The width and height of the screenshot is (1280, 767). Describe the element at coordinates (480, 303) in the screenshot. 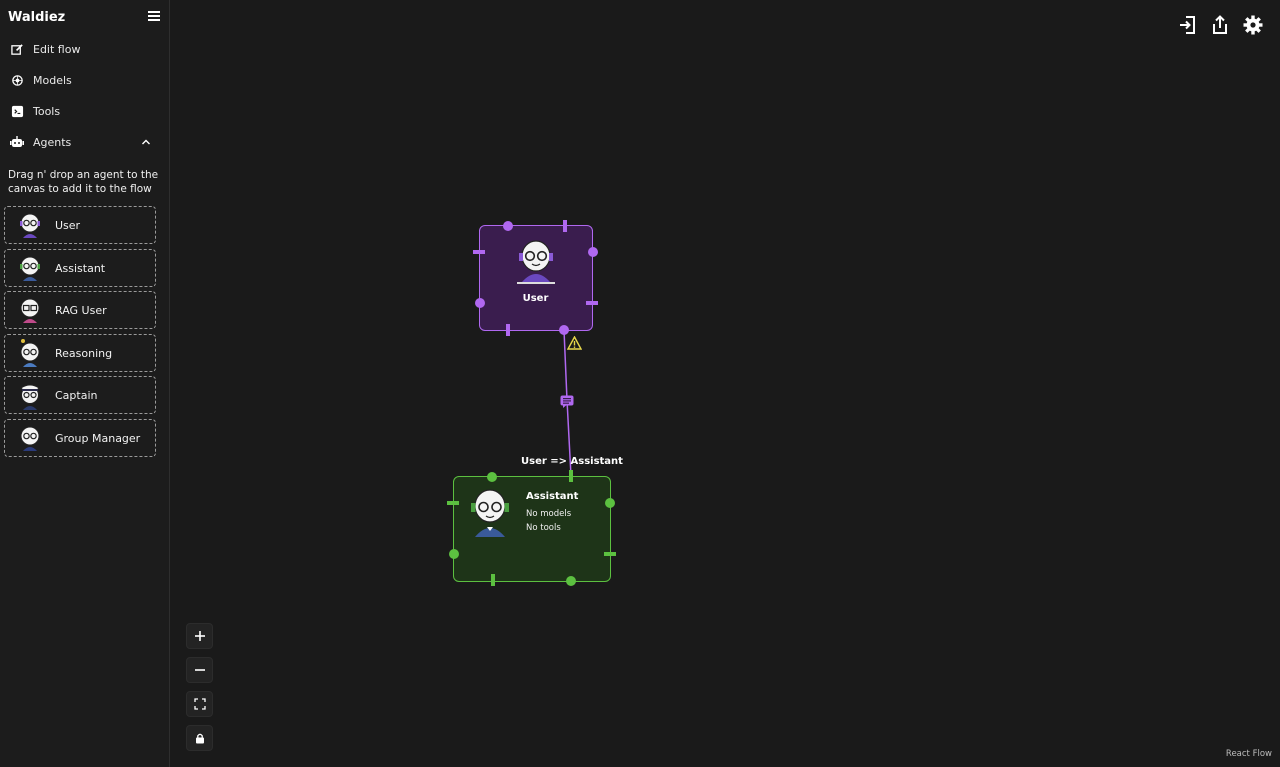

I see `handle-user-left` at that location.